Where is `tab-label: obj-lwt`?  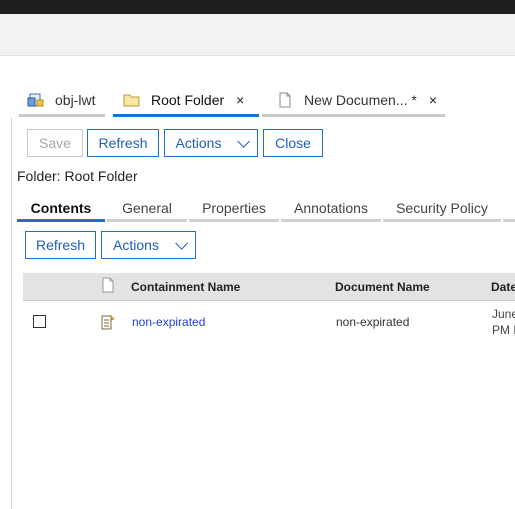
tab-label: obj-lwt is located at coordinates (75, 100).